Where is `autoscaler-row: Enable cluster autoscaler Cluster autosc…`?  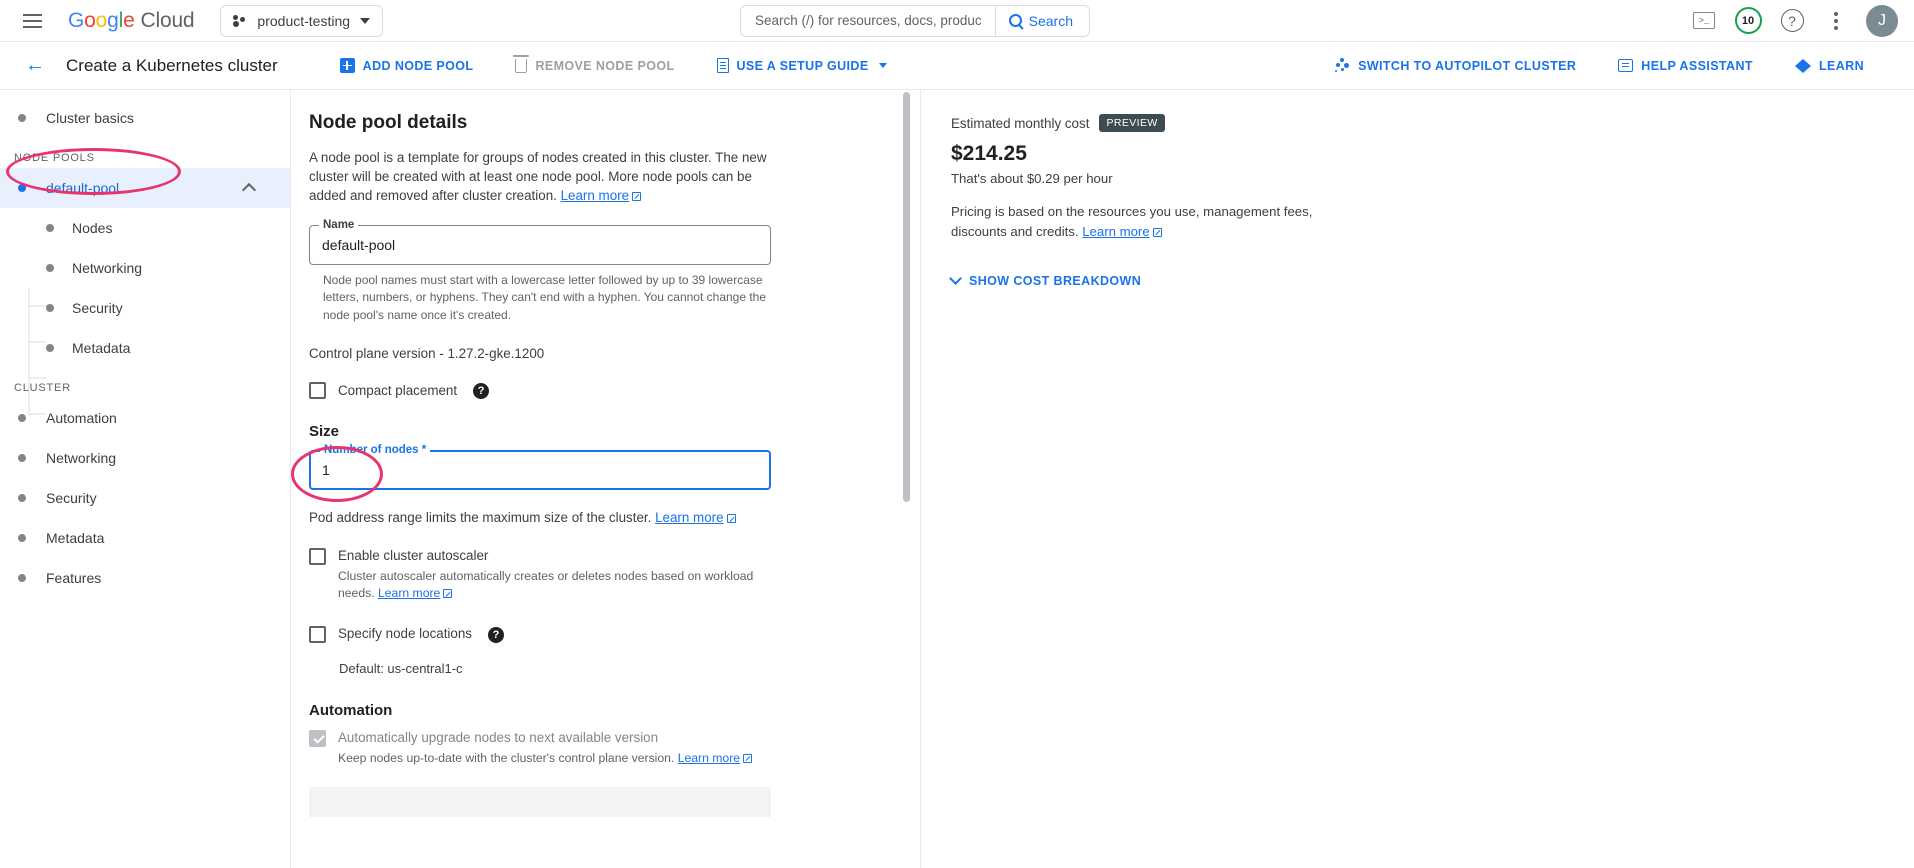 autoscaler-row: Enable cluster autoscaler Cluster autosc… is located at coordinates (599, 575).